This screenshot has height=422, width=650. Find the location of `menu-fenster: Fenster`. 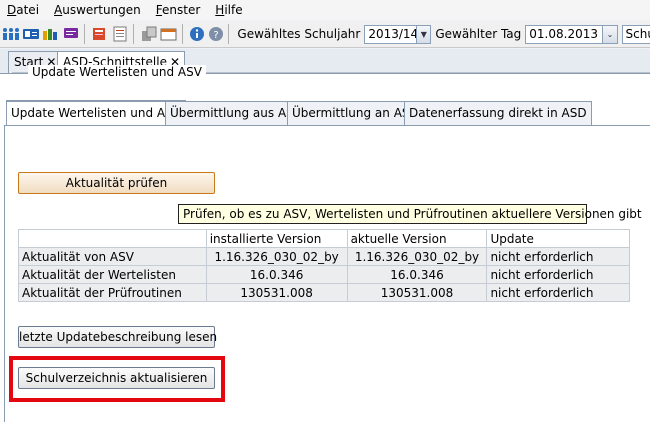

menu-fenster: Fenster is located at coordinates (179, 10).